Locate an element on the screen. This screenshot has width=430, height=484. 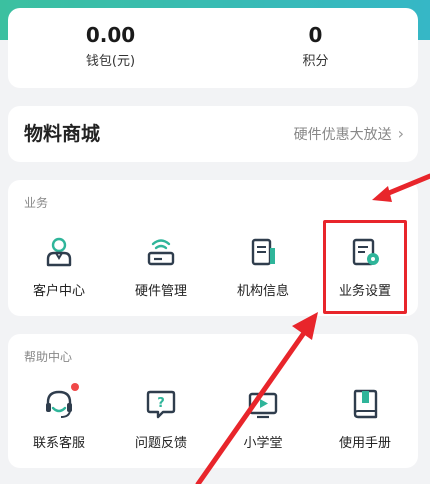
hardware-icon is located at coordinates (161, 252).